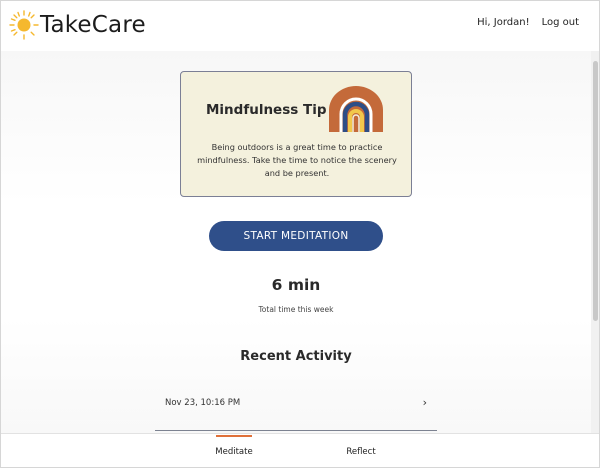  What do you see at coordinates (93, 25) in the screenshot?
I see `brand-name: TakeCare` at bounding box center [93, 25].